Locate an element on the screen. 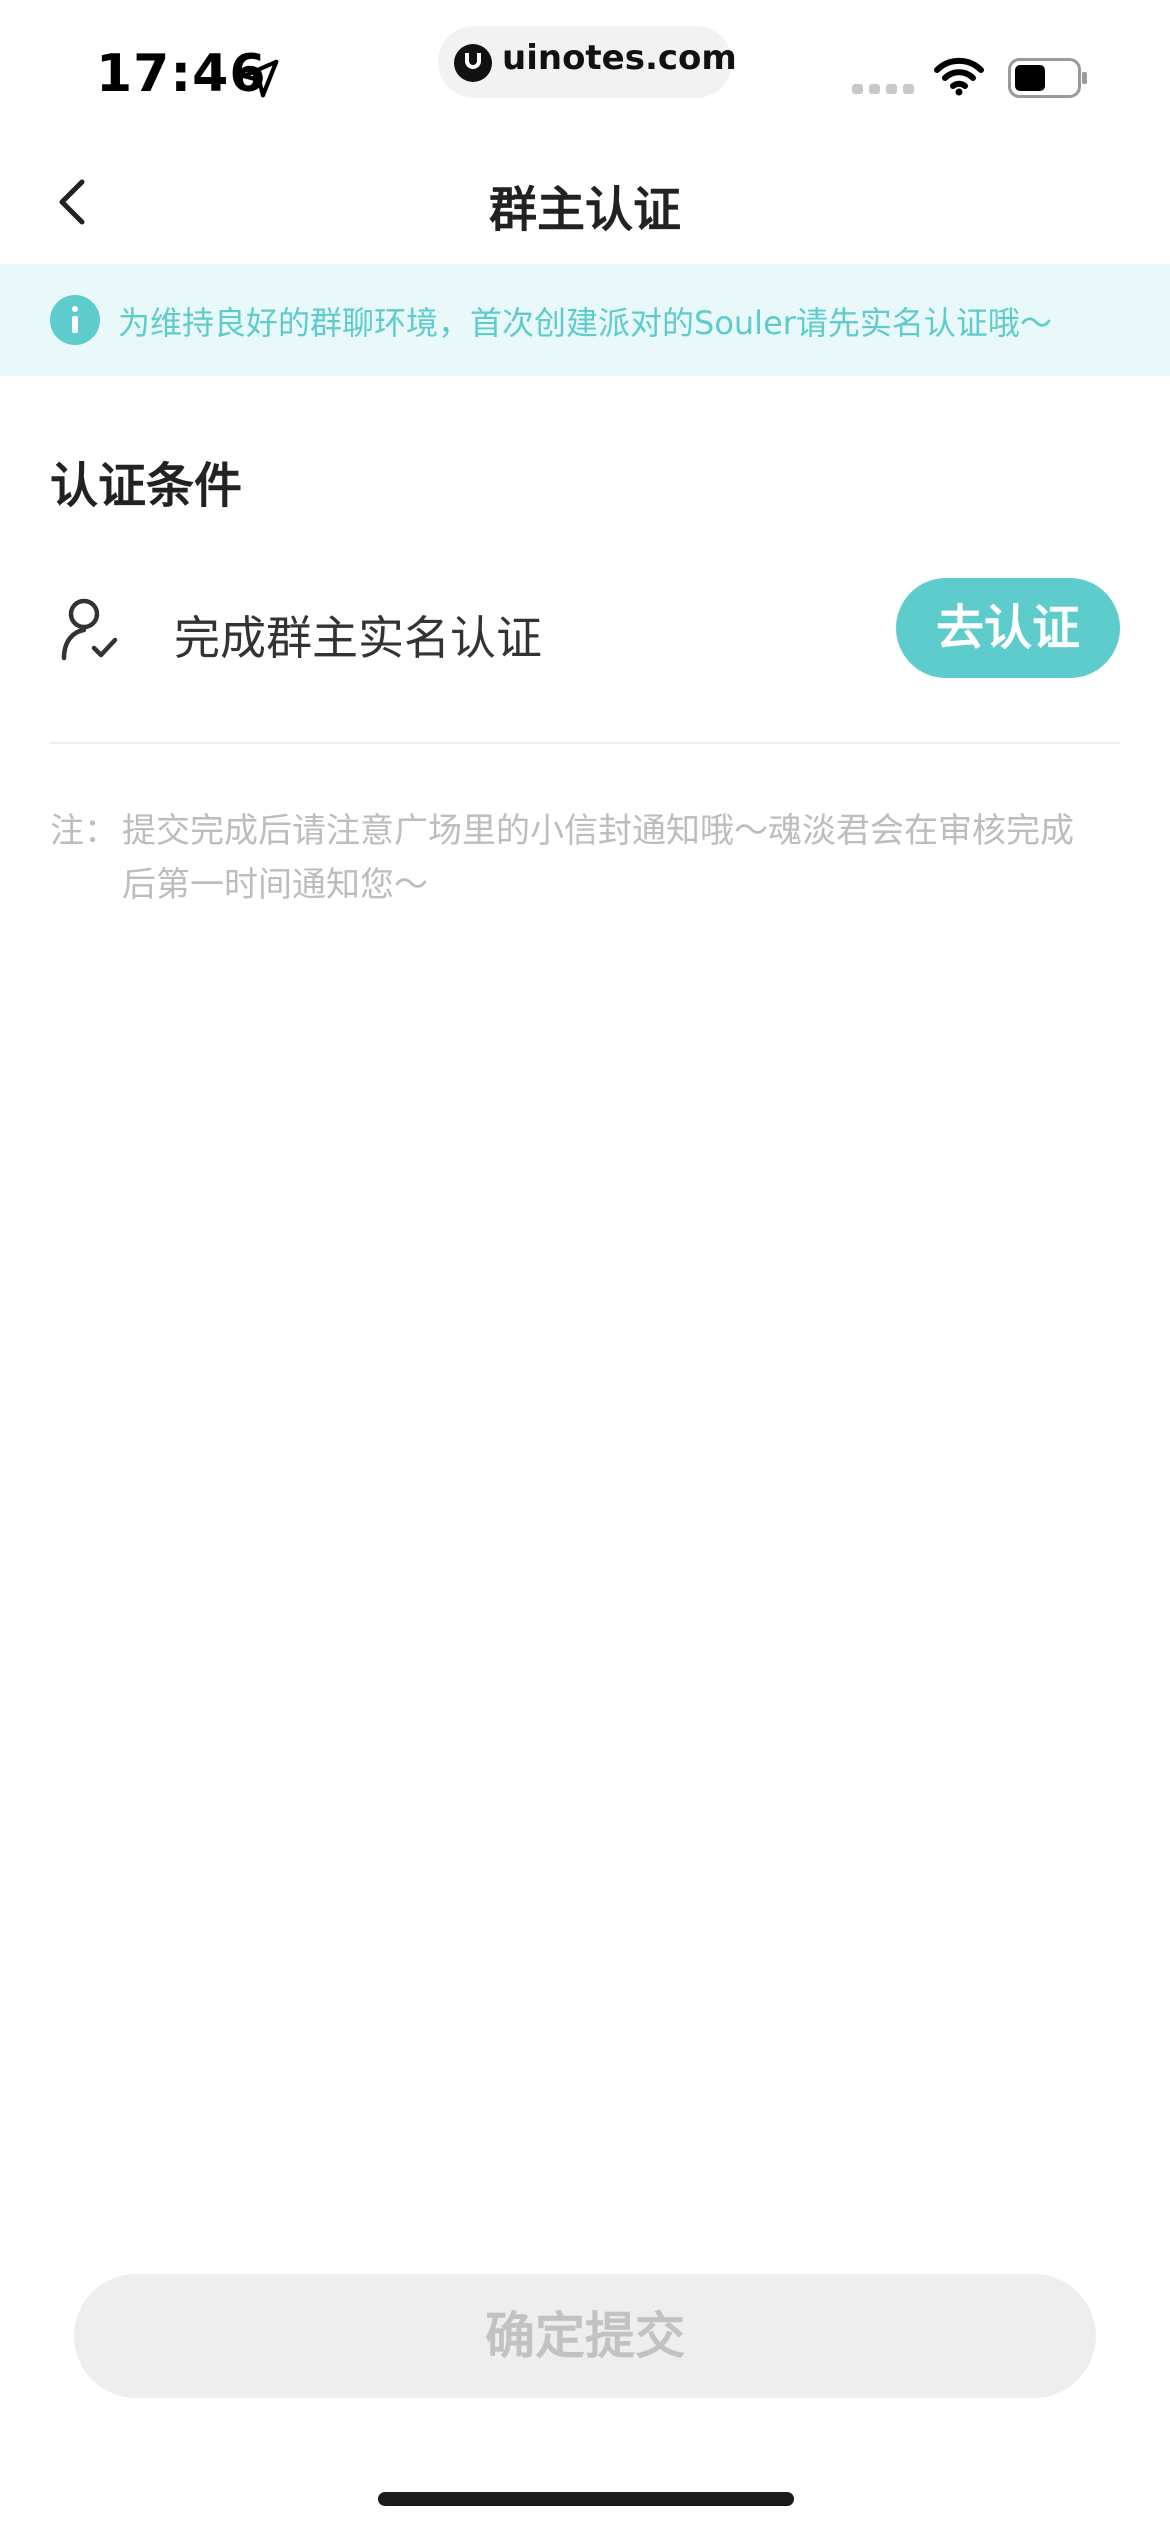 Image resolution: width=1170 pixels, height=2532 pixels. submit-button: 确定提交 is located at coordinates (585, 2336).